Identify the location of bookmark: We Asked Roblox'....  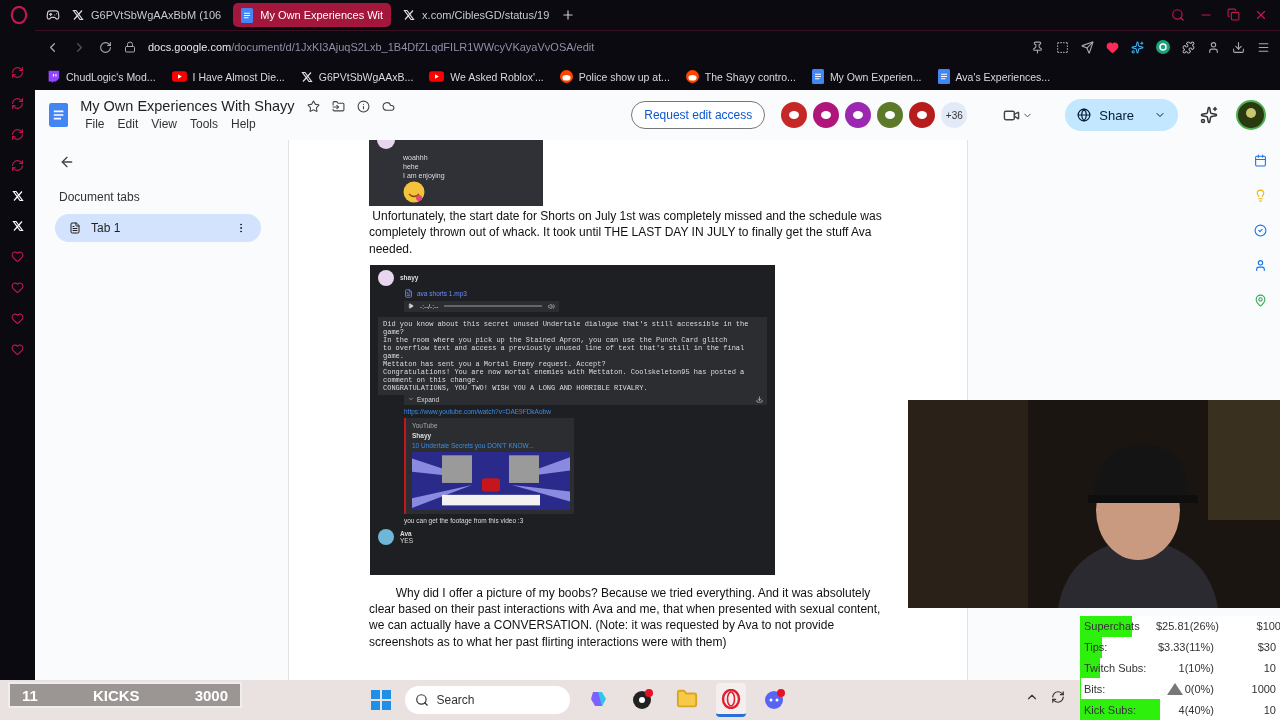
(486, 76).